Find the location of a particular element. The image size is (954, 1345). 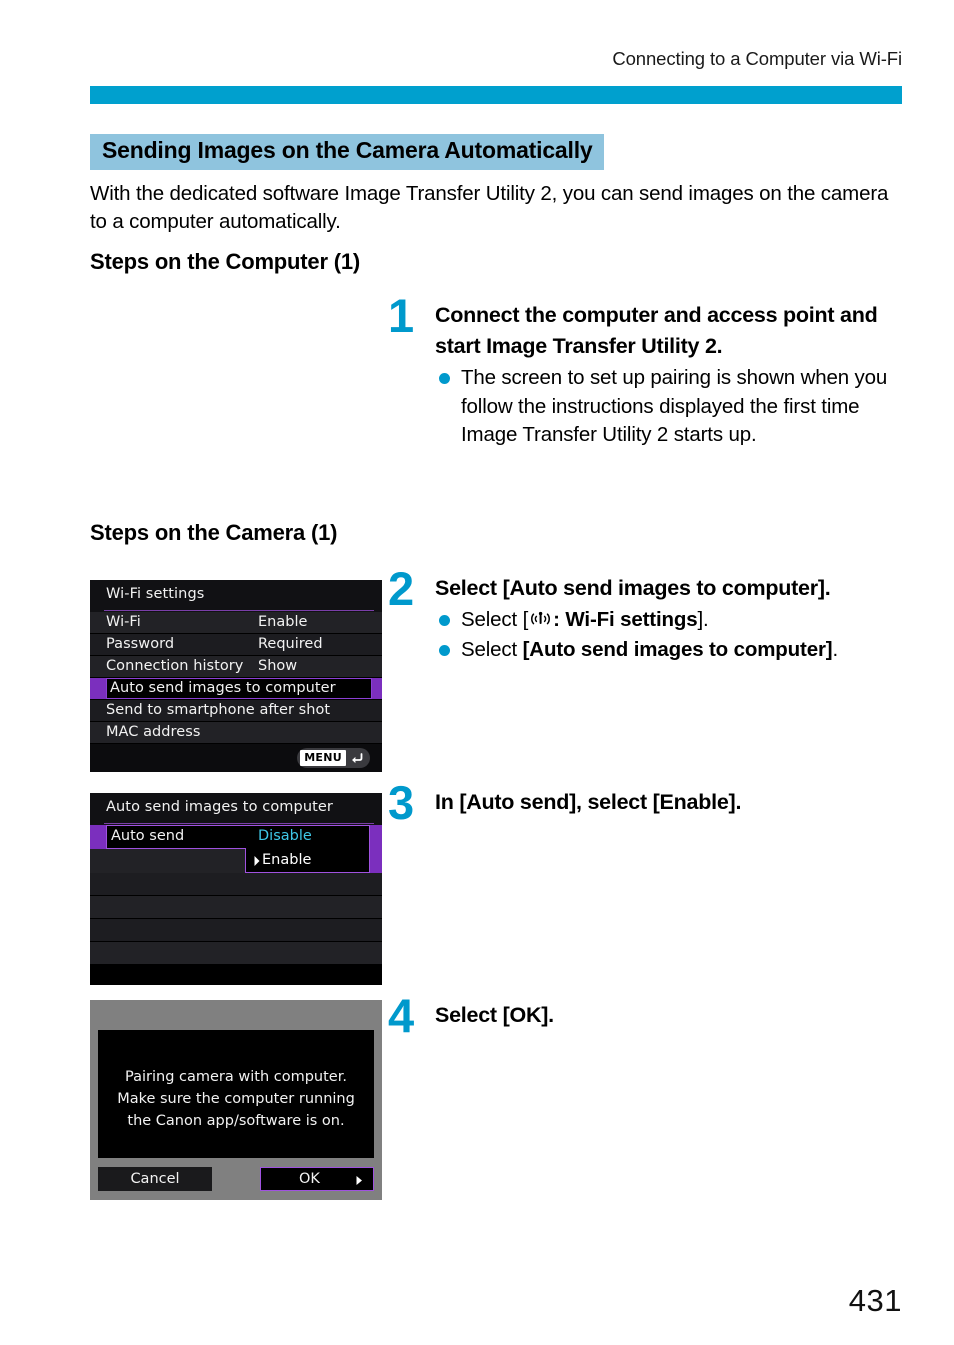

dialog-message-line-2: Make sure the computer running is located at coordinates (236, 1099).